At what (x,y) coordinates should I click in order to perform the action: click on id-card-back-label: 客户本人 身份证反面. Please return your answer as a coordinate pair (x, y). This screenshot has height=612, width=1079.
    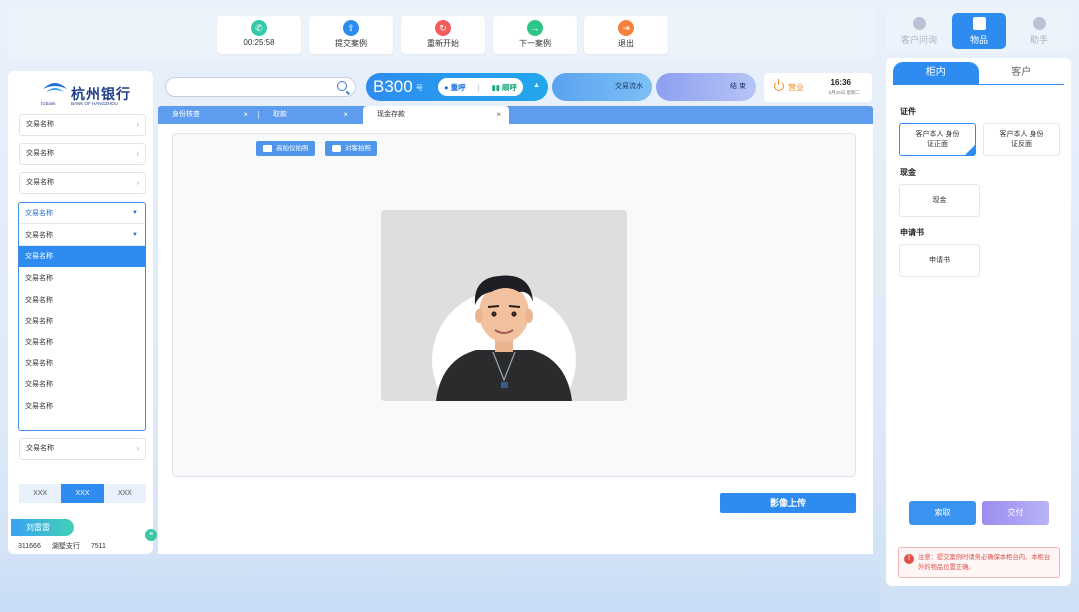
    Looking at the image, I should click on (1021, 139).